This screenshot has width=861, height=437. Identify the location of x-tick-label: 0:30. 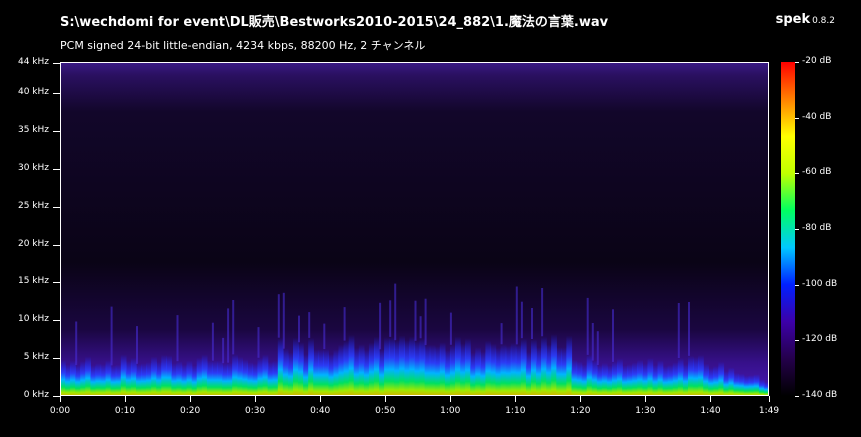
(255, 411).